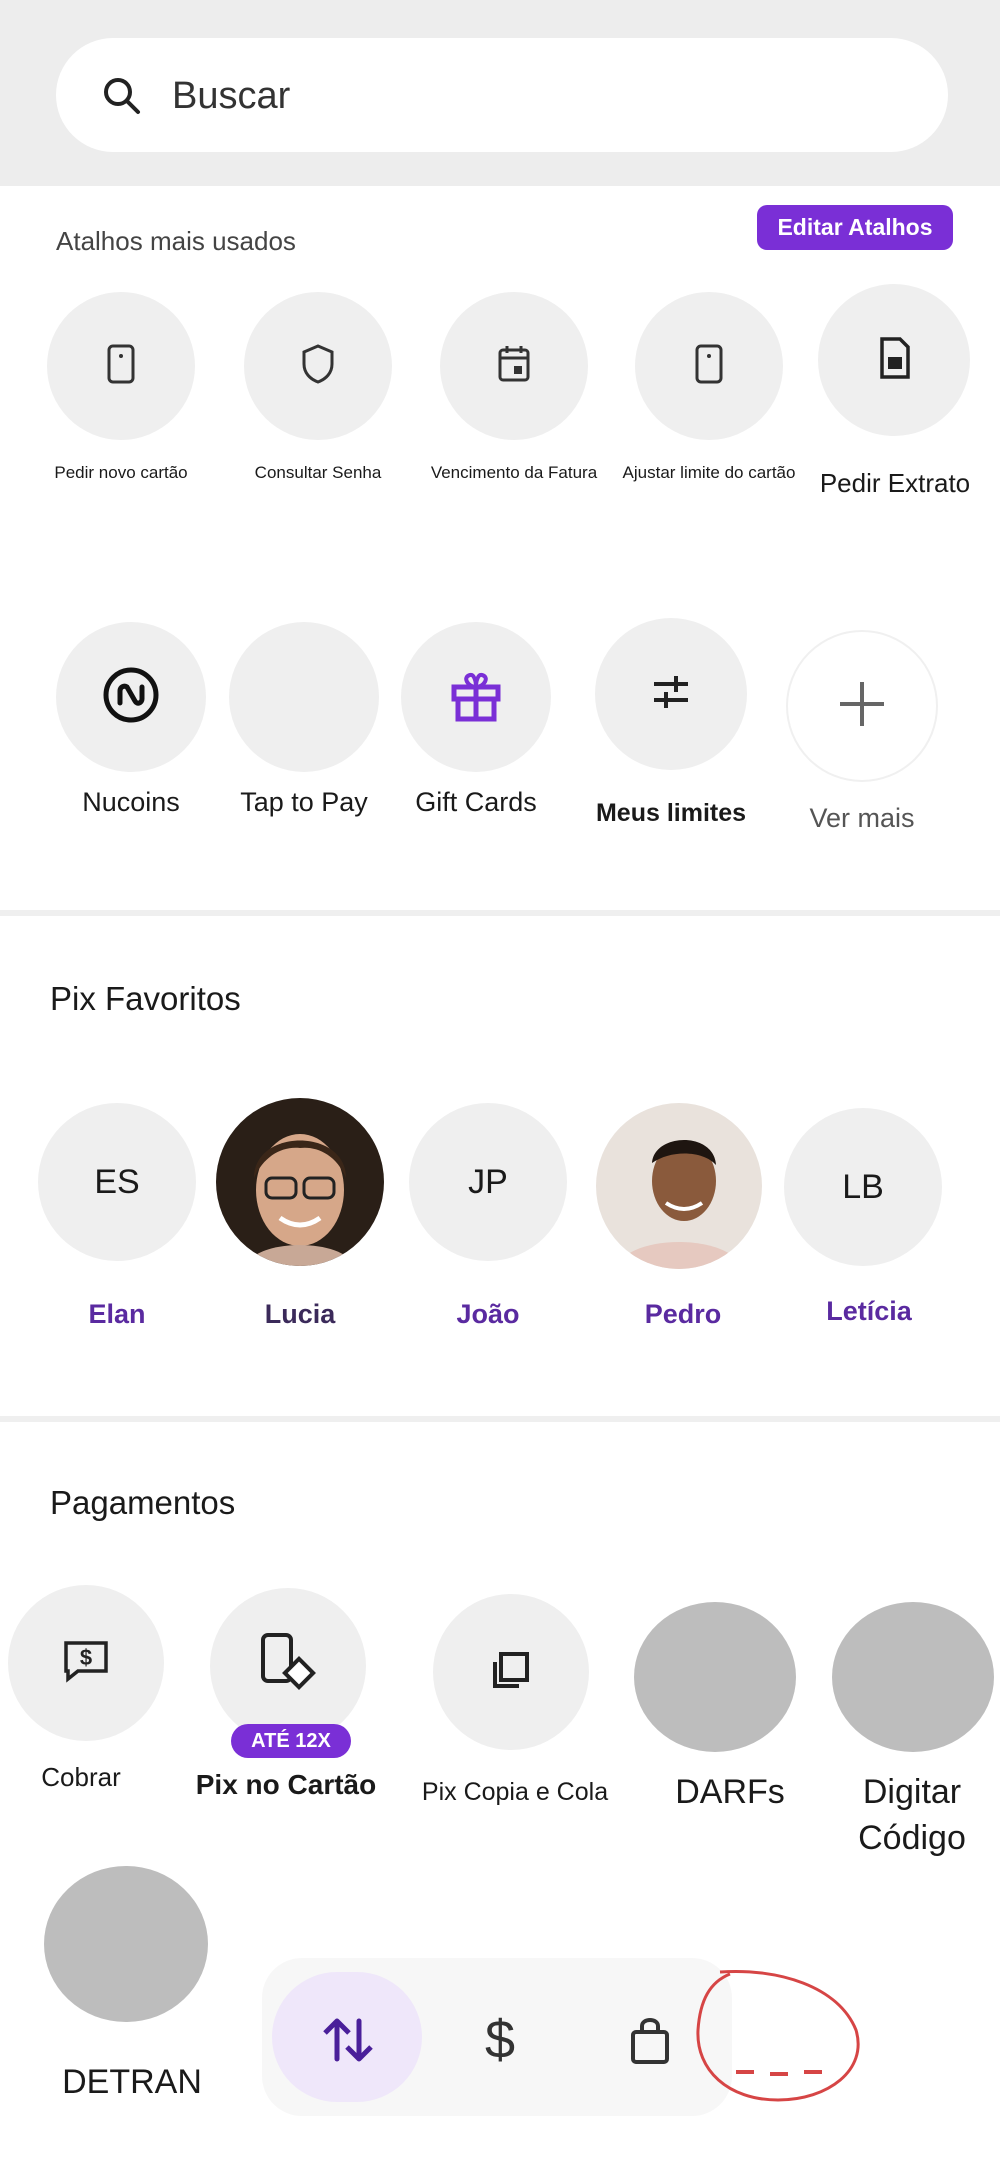  I want to click on shortcut-label: Pedir novo cartão, so click(121, 472).